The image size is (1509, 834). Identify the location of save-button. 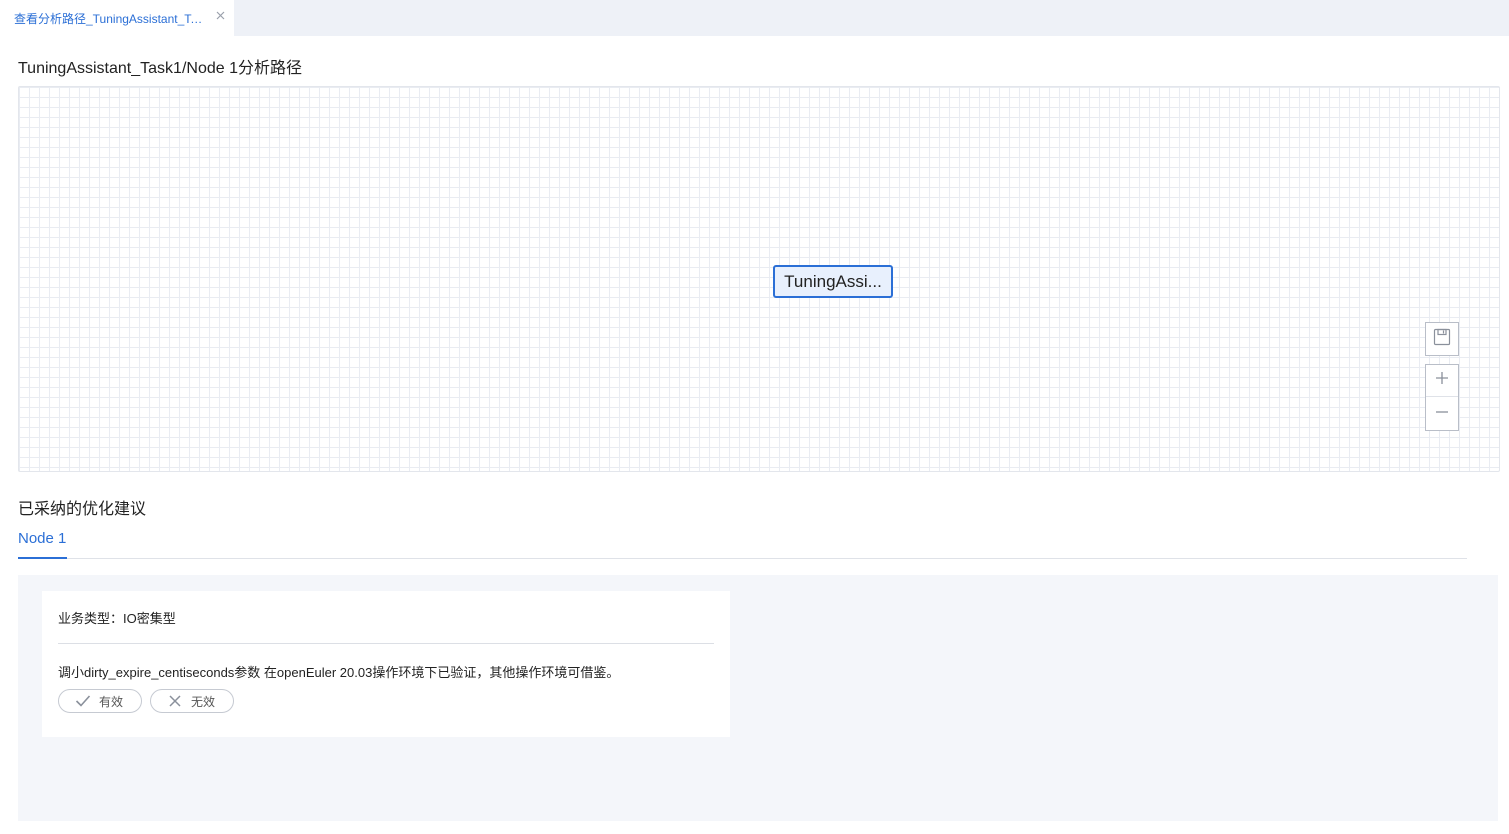
(1442, 339).